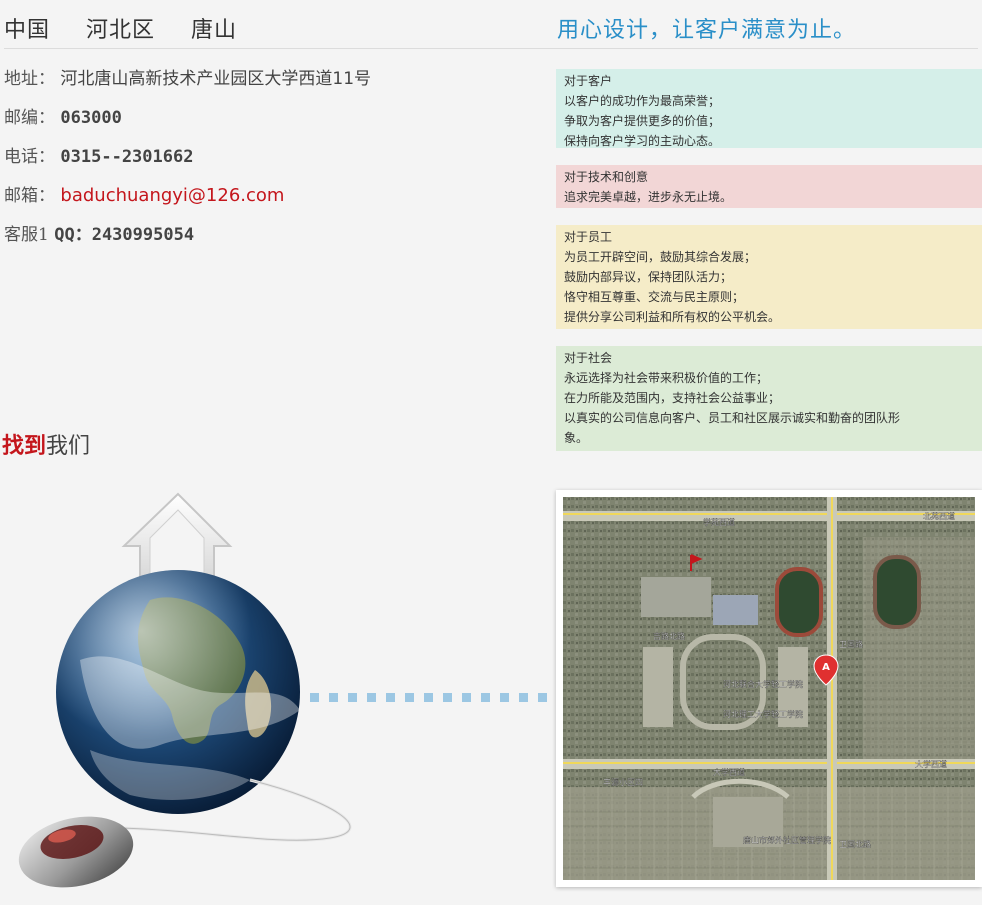 Image resolution: width=982 pixels, height=905 pixels. I want to click on map-label: 北苑西道, so click(939, 516).